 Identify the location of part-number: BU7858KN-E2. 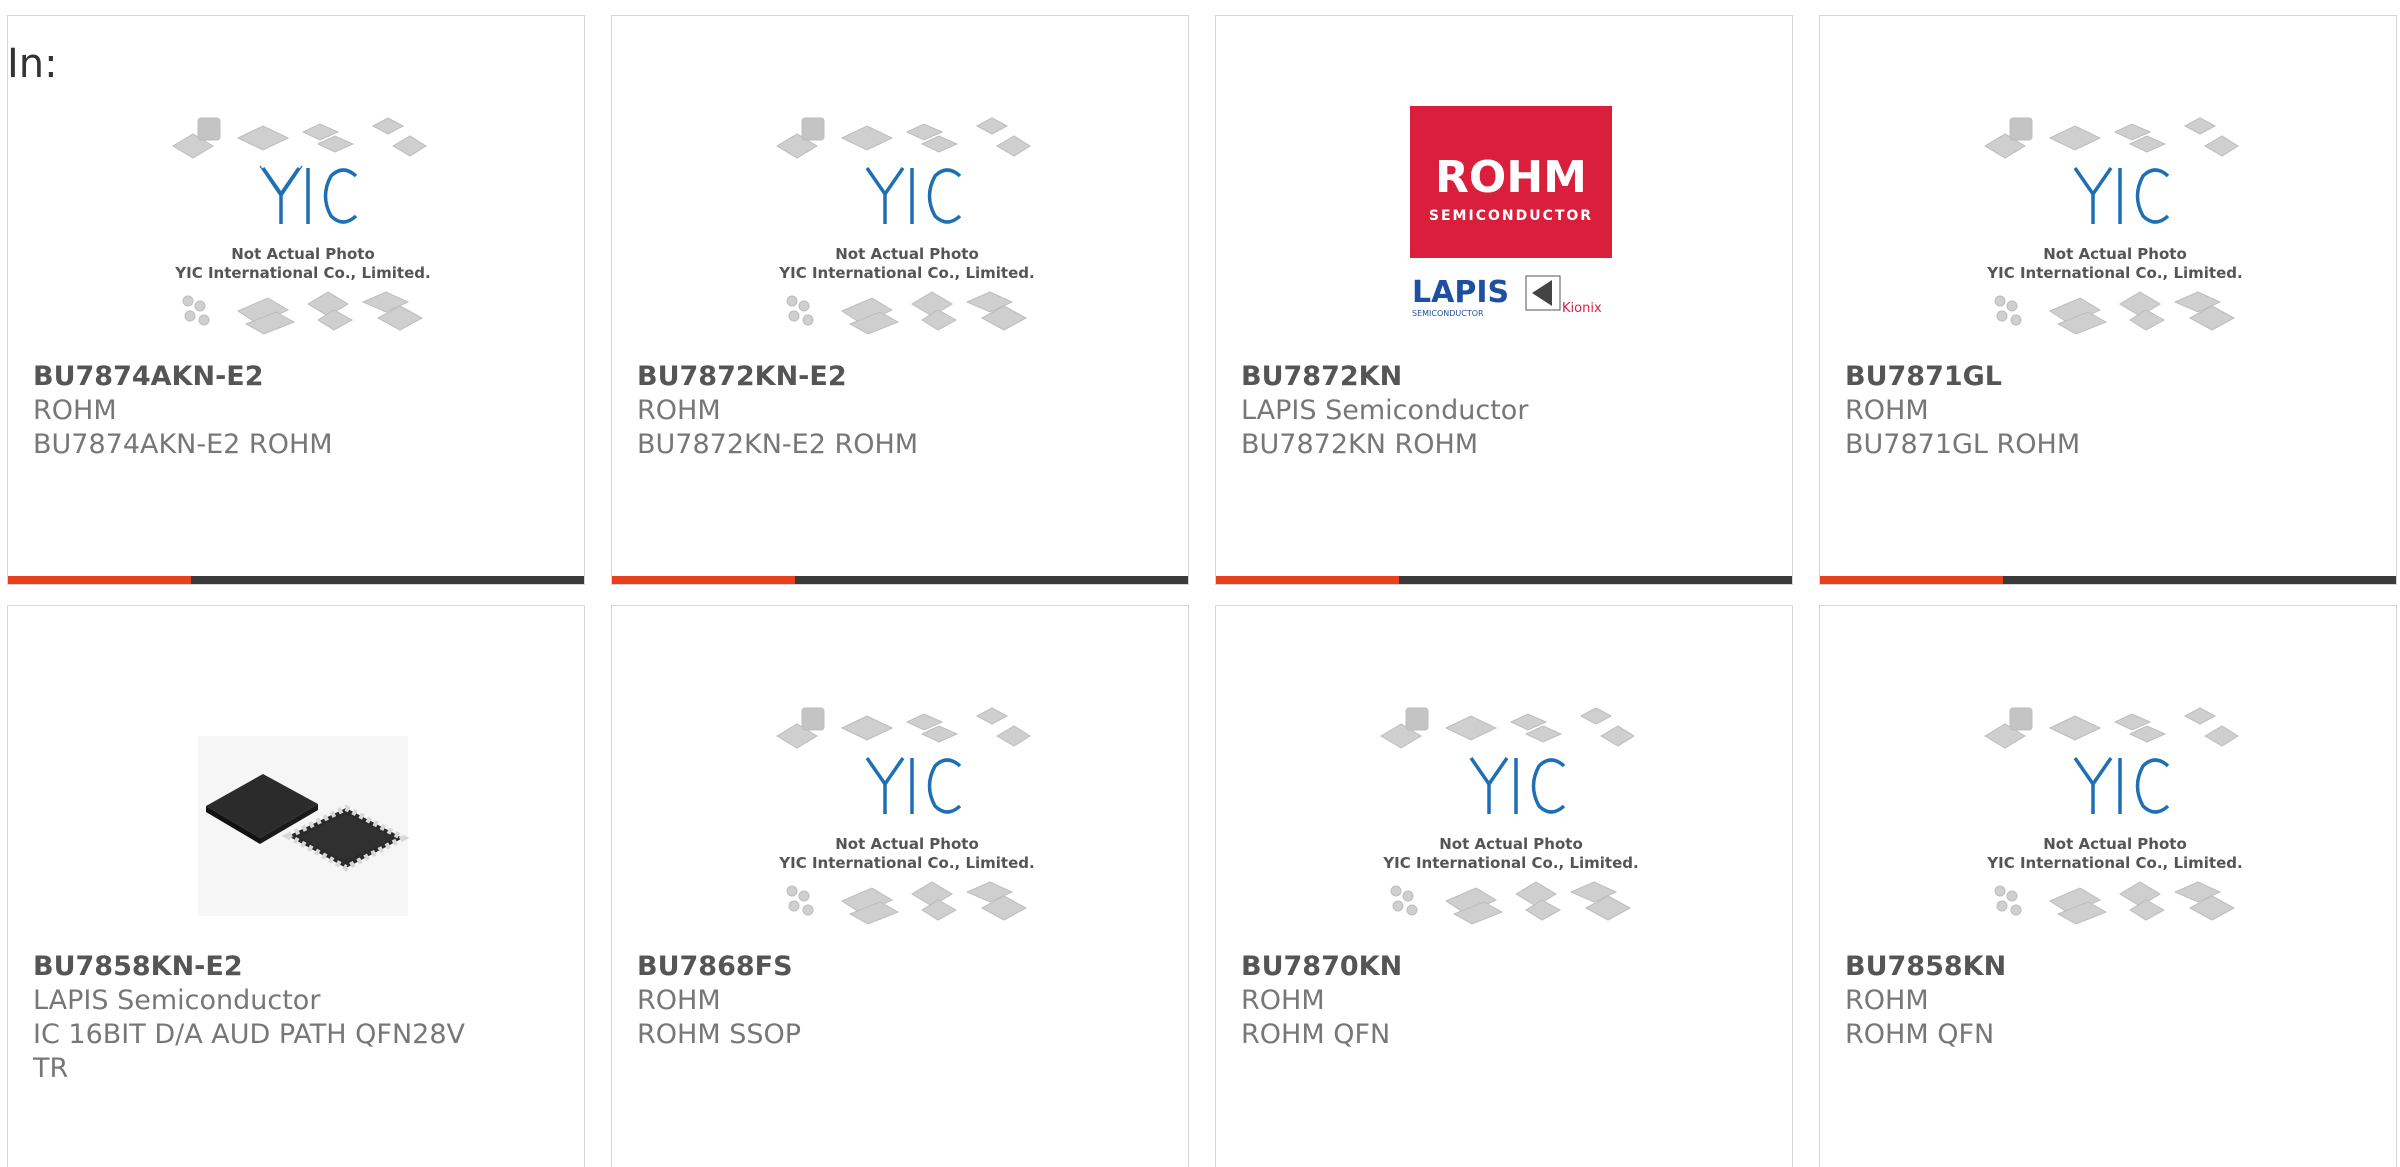
(293, 967).